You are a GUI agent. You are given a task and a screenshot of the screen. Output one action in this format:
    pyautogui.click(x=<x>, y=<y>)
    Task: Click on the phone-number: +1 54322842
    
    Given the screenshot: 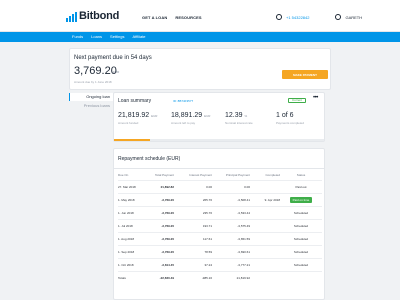 What is the action you would take?
    pyautogui.click(x=297, y=17)
    